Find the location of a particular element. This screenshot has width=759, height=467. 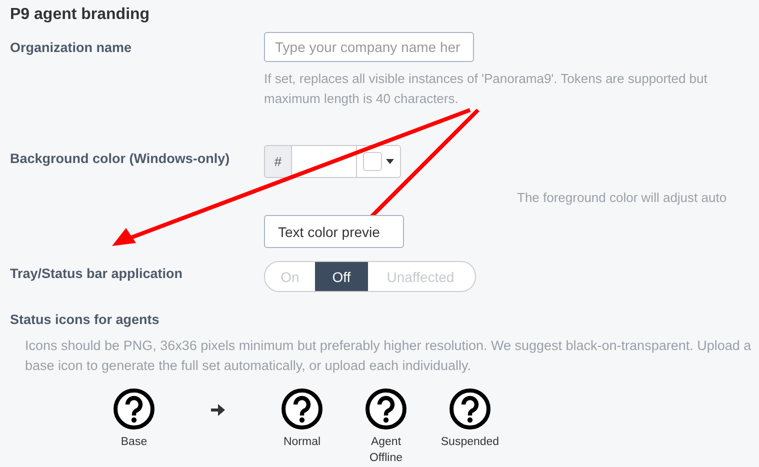

color-picker-button is located at coordinates (379, 161).